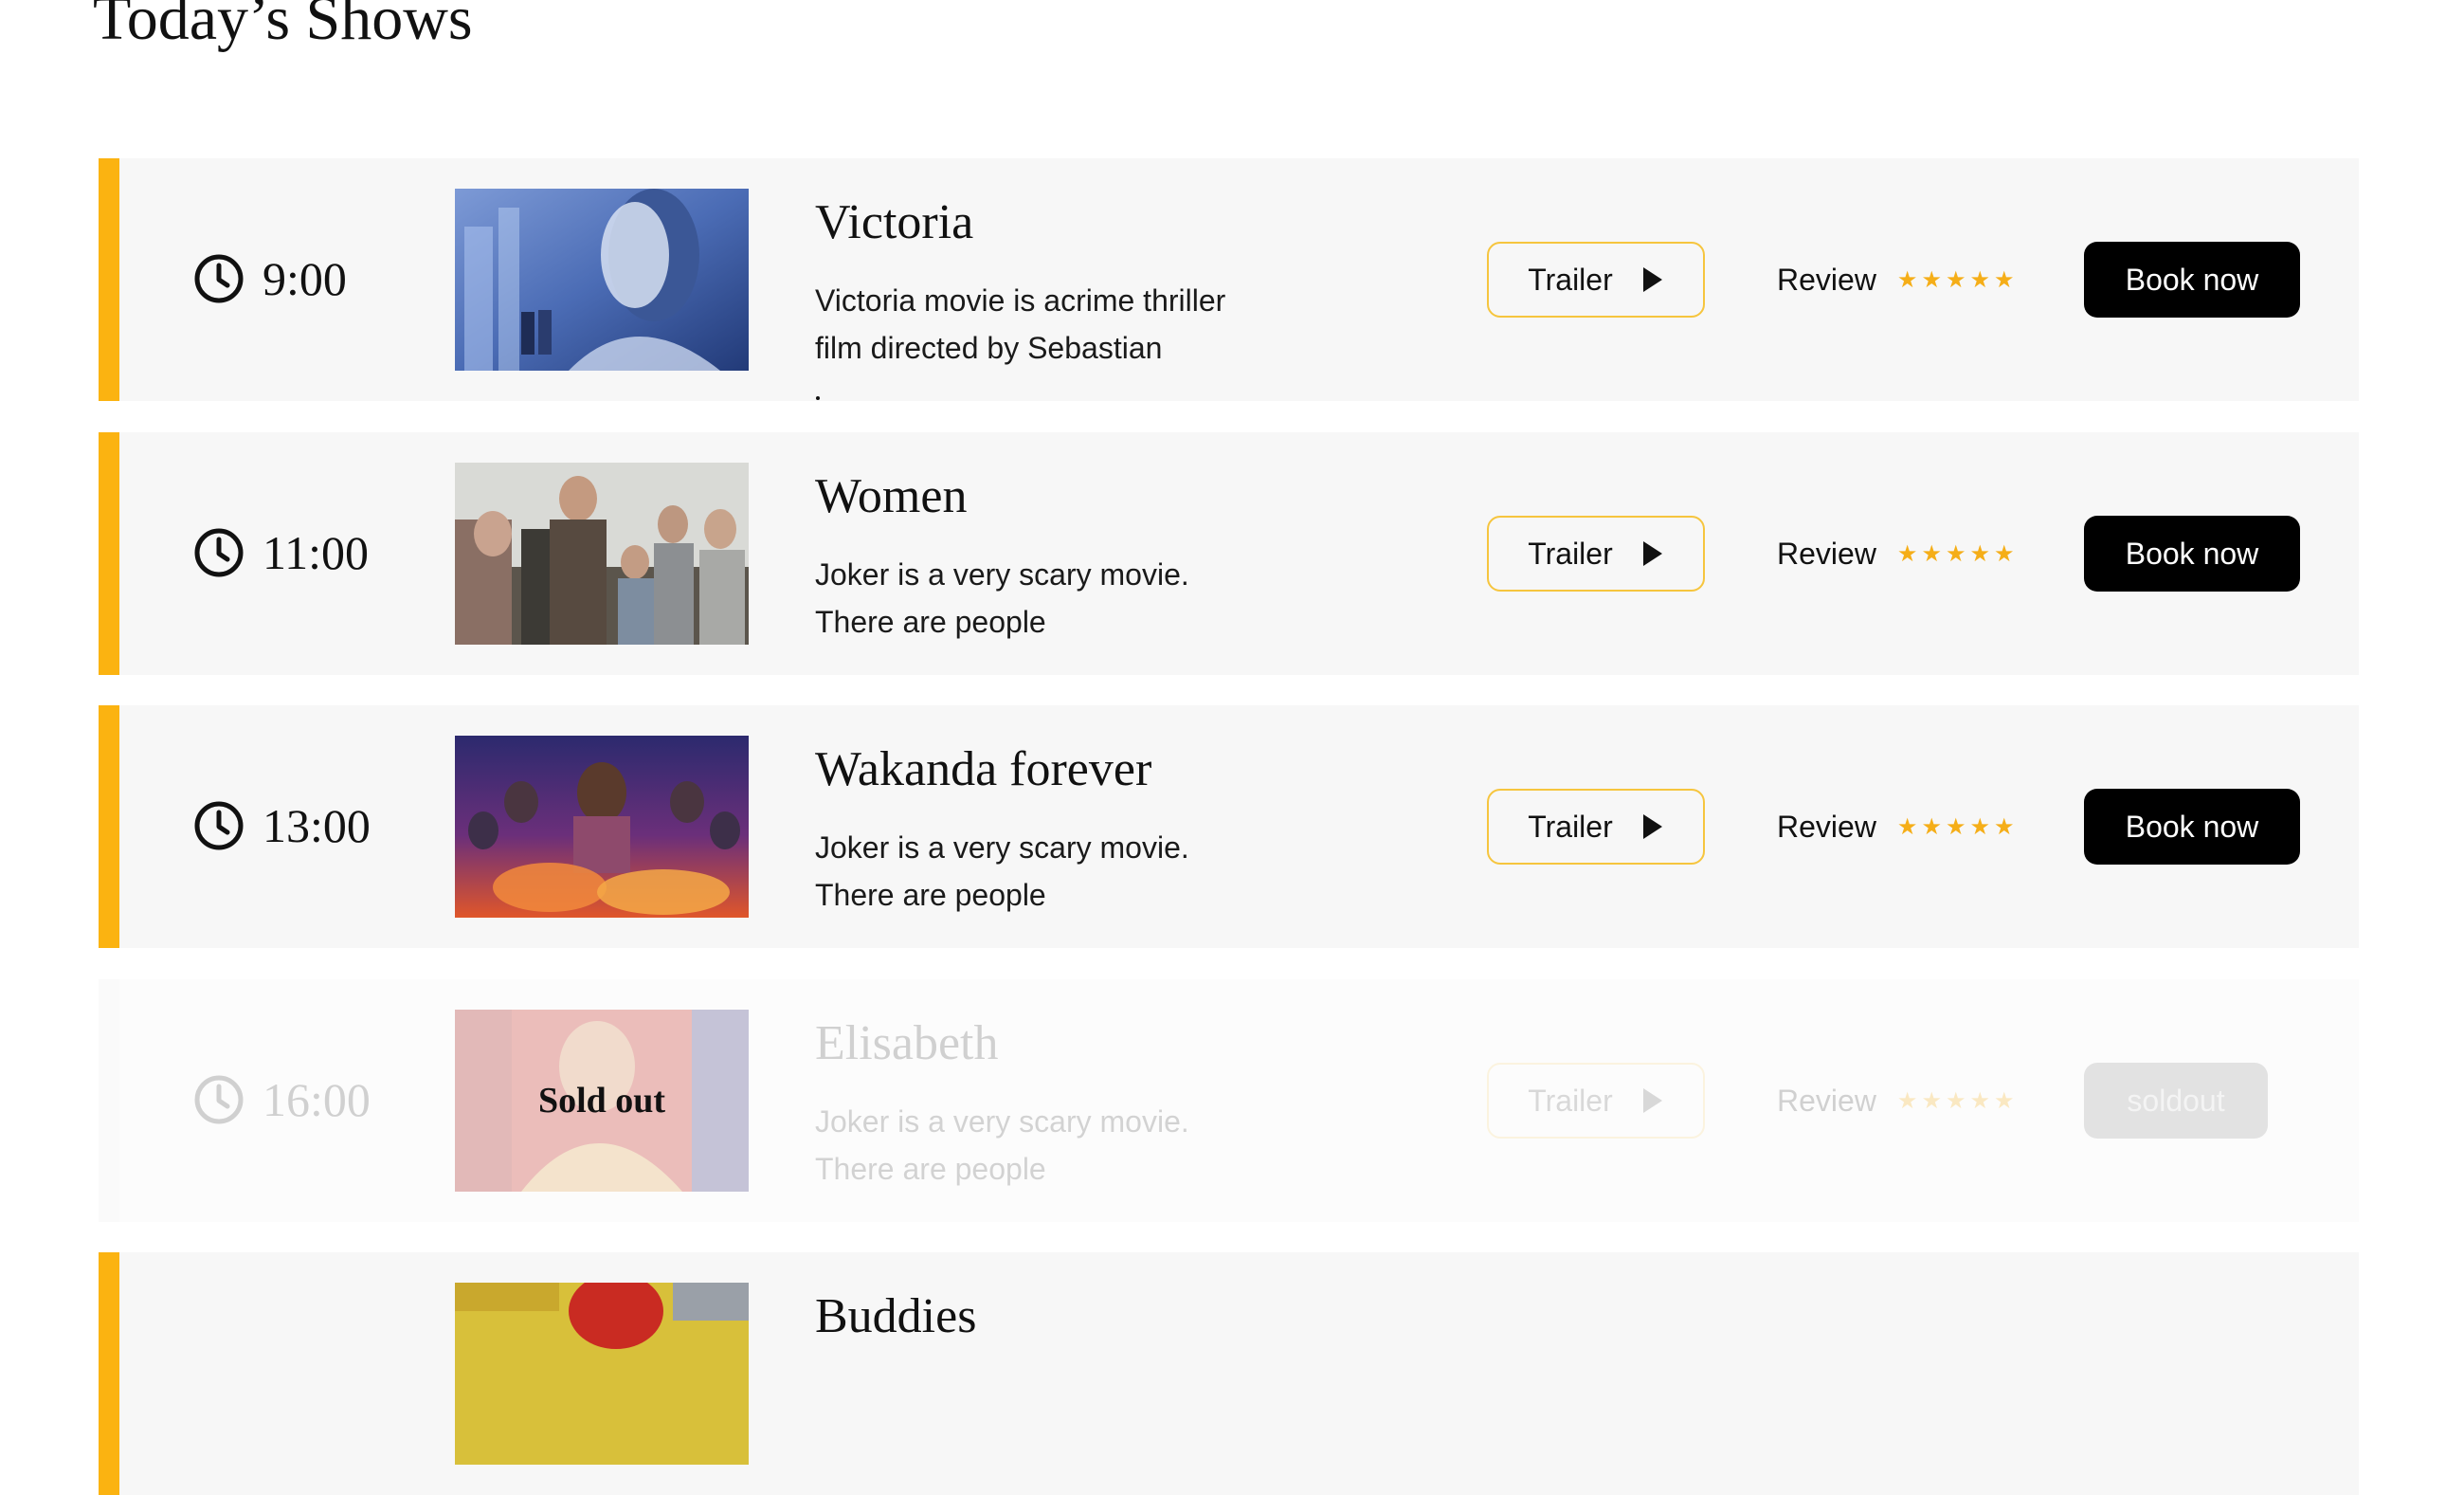 The width and height of the screenshot is (2464, 1495). I want to click on show-row: Buddies, so click(1229, 1373).